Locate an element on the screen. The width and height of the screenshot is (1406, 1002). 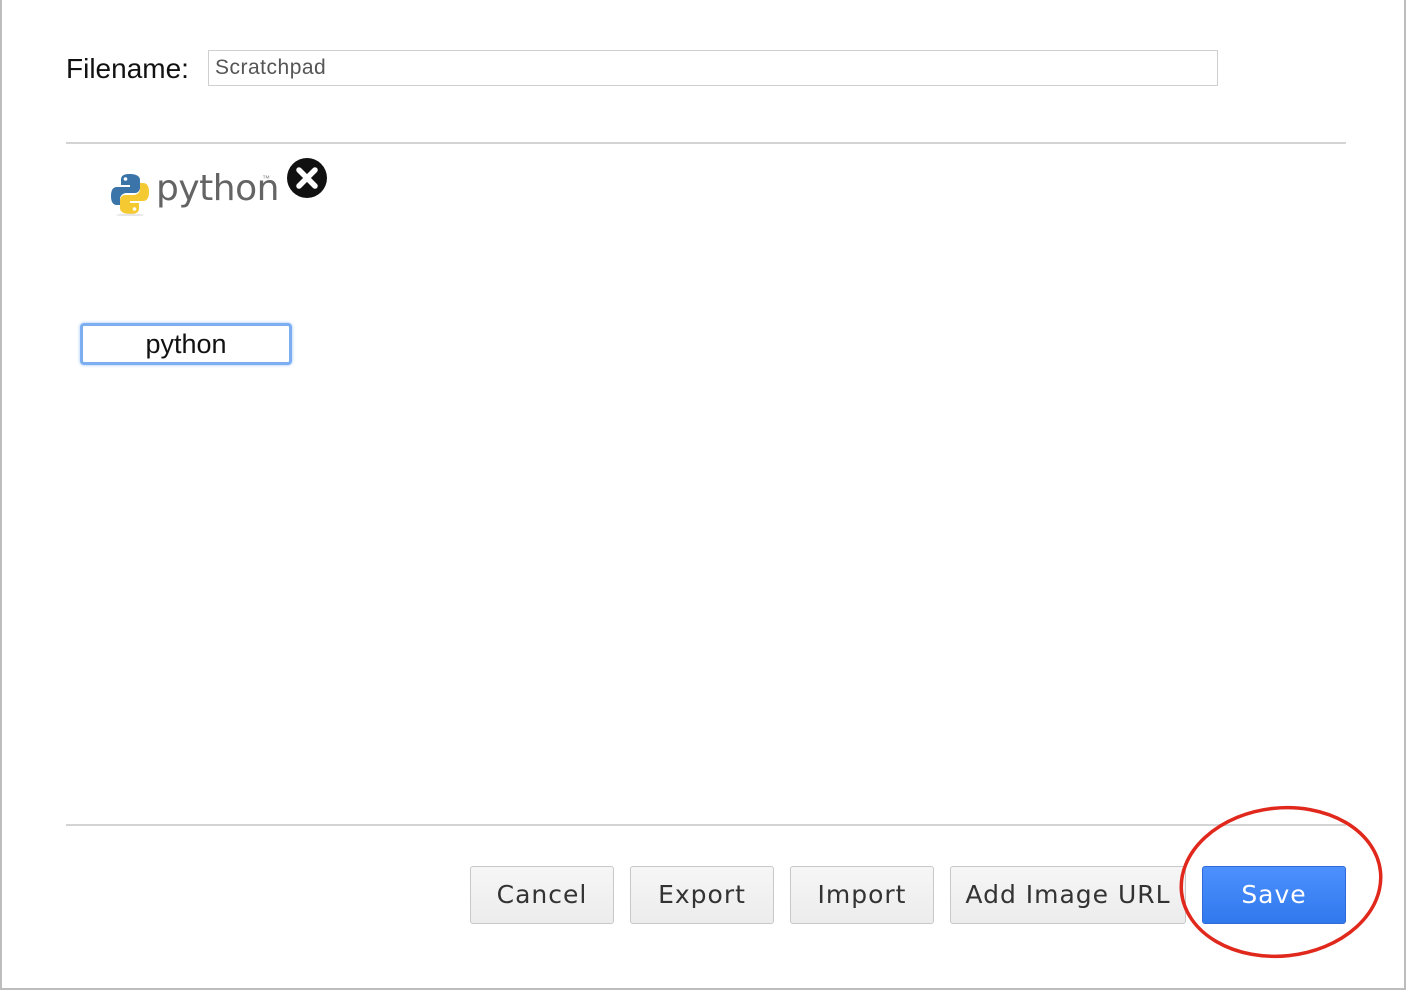
library-item-python: python ™ is located at coordinates (192, 195).